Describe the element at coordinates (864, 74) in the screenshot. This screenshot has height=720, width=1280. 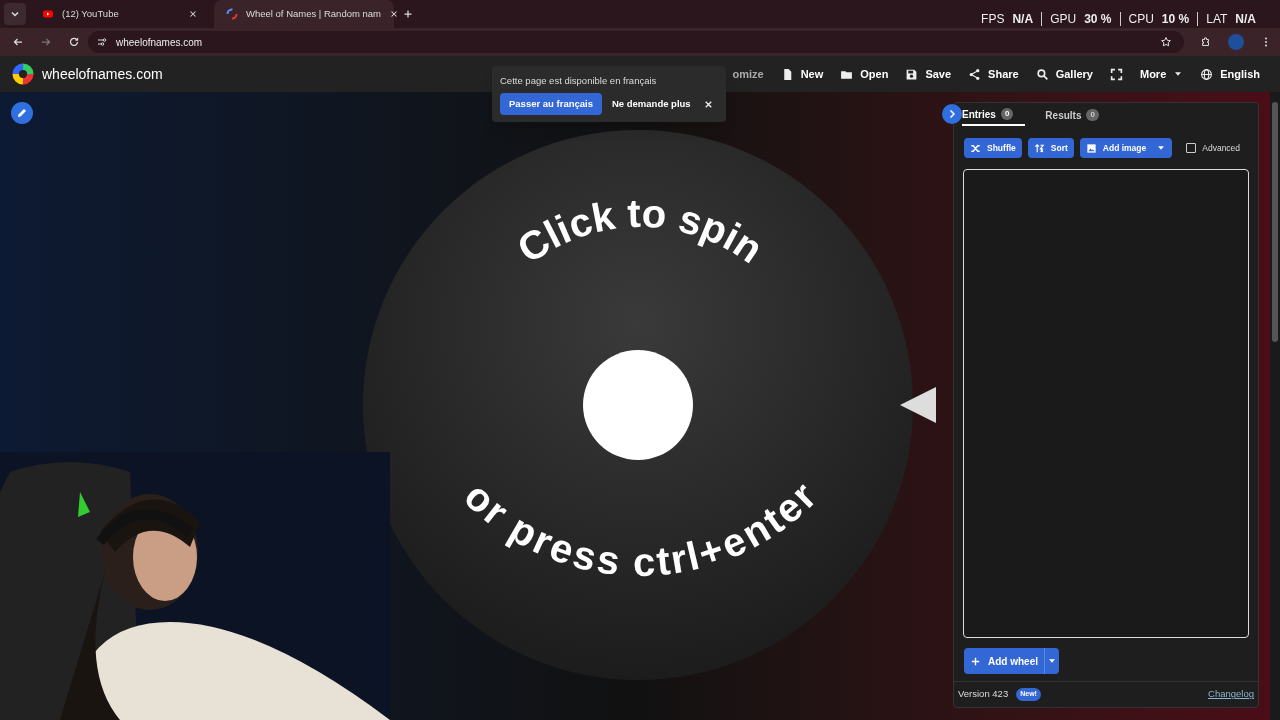
I see `menu-open-button: Open` at that location.